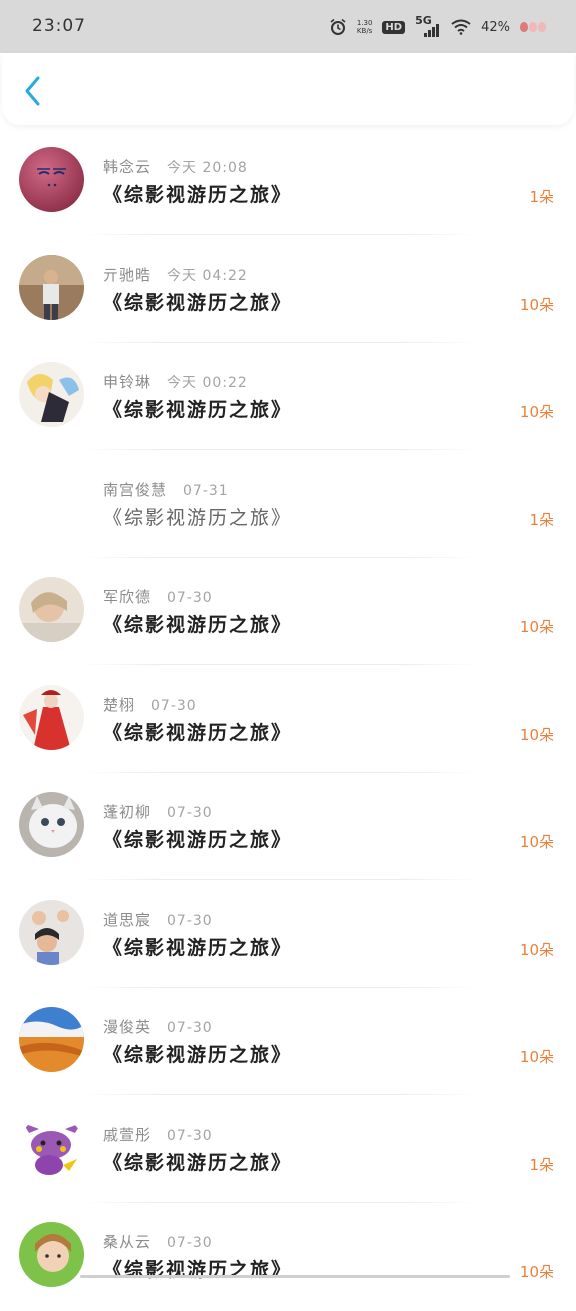 The height and width of the screenshot is (1311, 576). I want to click on list-item: 南宫俊慧 07-31 《综影视游历之旅》 1朵, so click(288, 505).